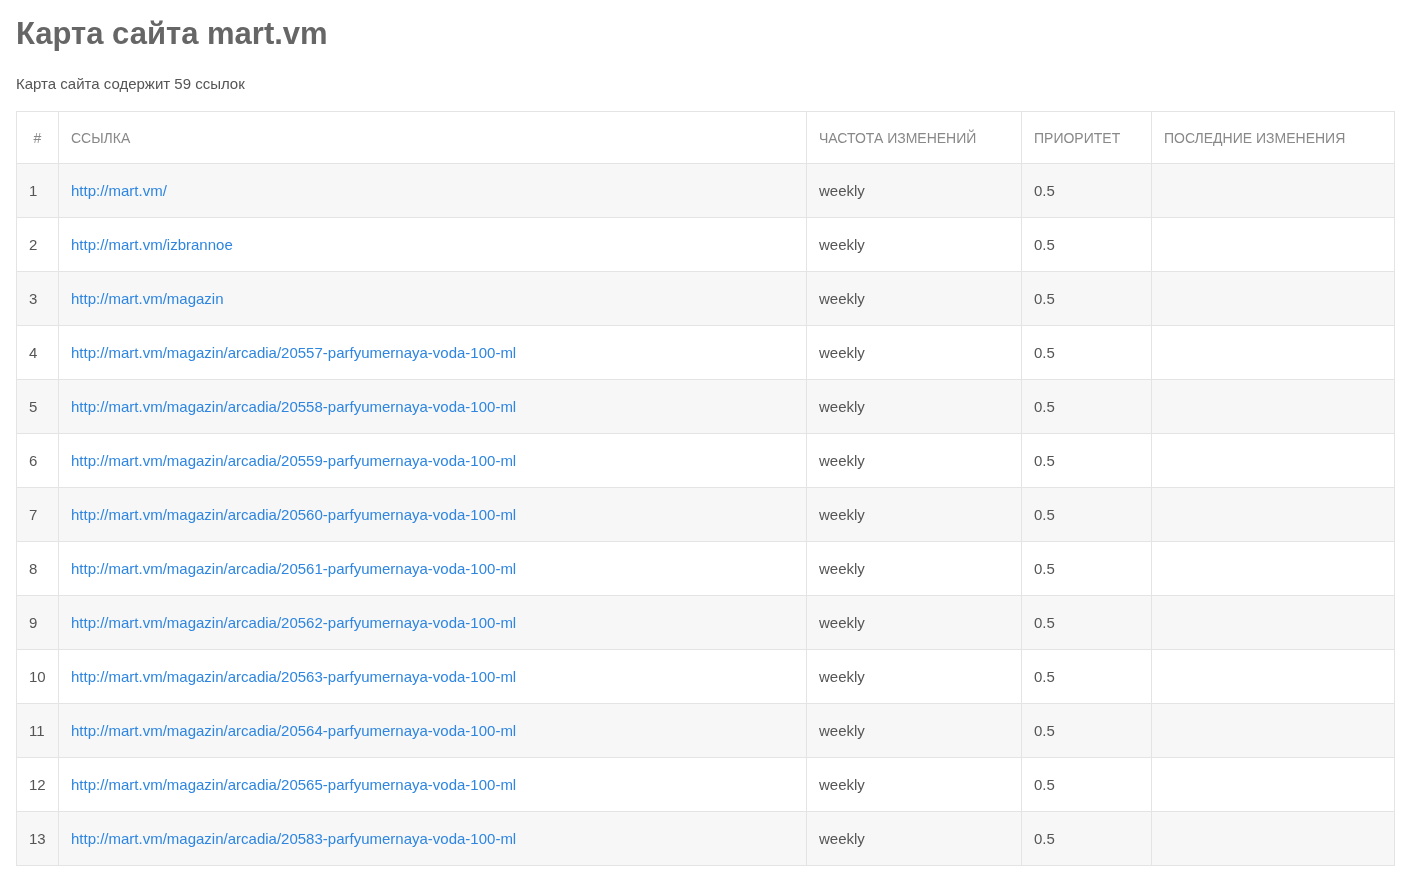 The height and width of the screenshot is (873, 1406). Describe the element at coordinates (37, 298) in the screenshot. I see `row-number: 3` at that location.